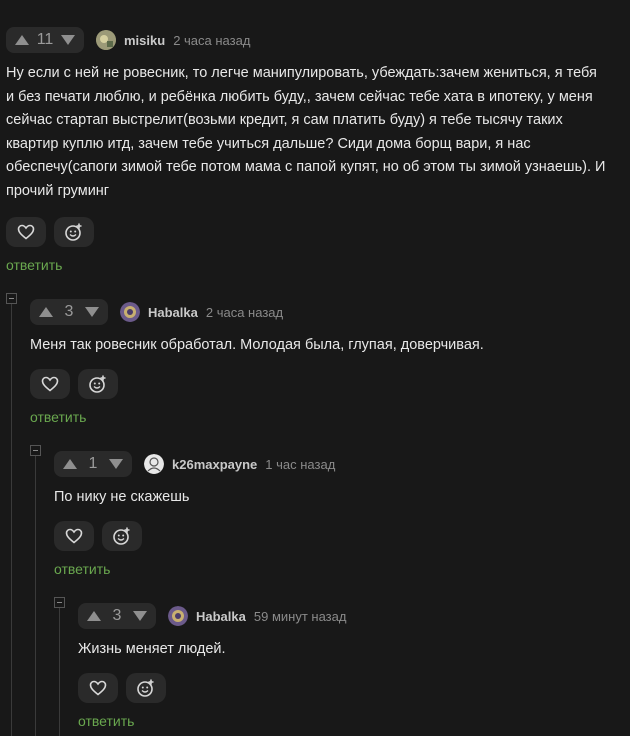  Describe the element at coordinates (152, 649) in the screenshot. I see `comment-text: Жизнь меняет людей.` at that location.